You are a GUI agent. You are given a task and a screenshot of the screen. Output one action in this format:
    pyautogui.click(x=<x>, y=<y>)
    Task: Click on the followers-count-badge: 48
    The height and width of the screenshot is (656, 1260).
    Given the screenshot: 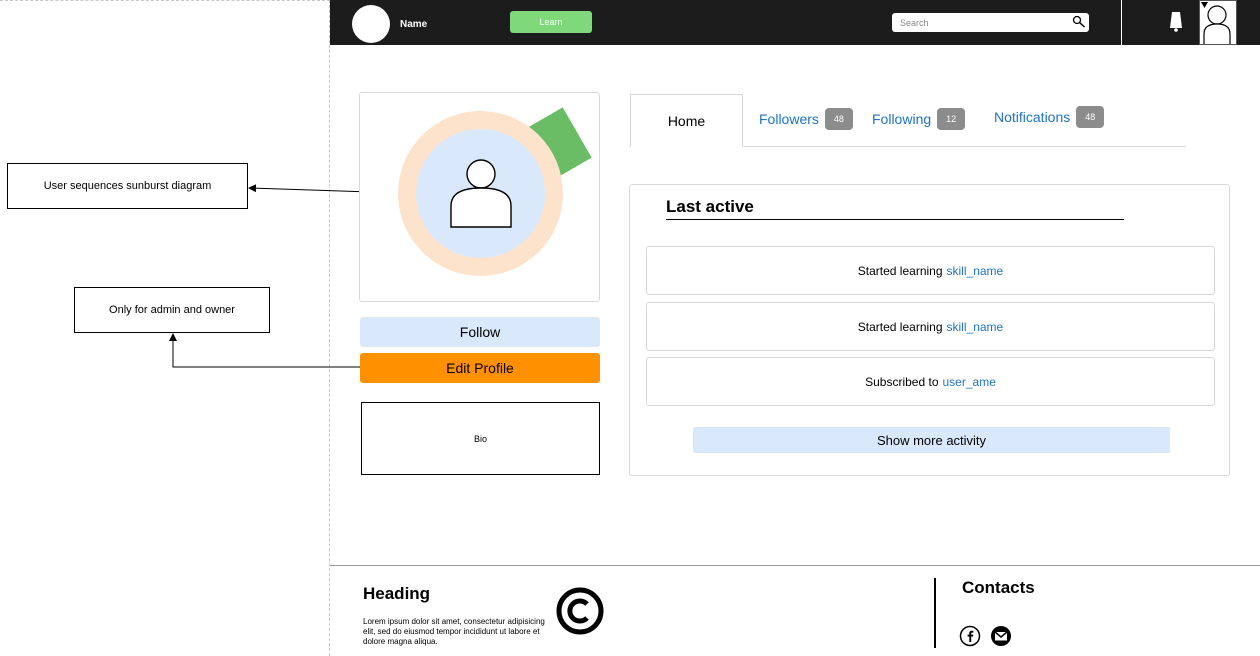 What is the action you would take?
    pyautogui.click(x=838, y=119)
    